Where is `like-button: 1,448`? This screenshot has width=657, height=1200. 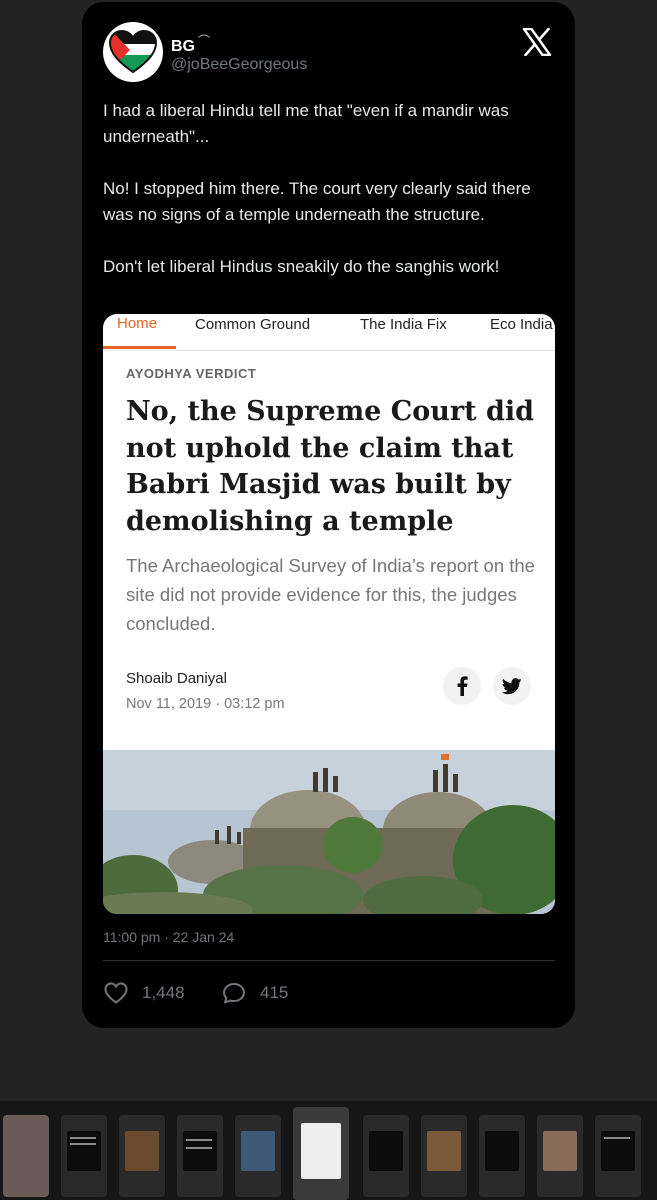 like-button: 1,448 is located at coordinates (144, 993).